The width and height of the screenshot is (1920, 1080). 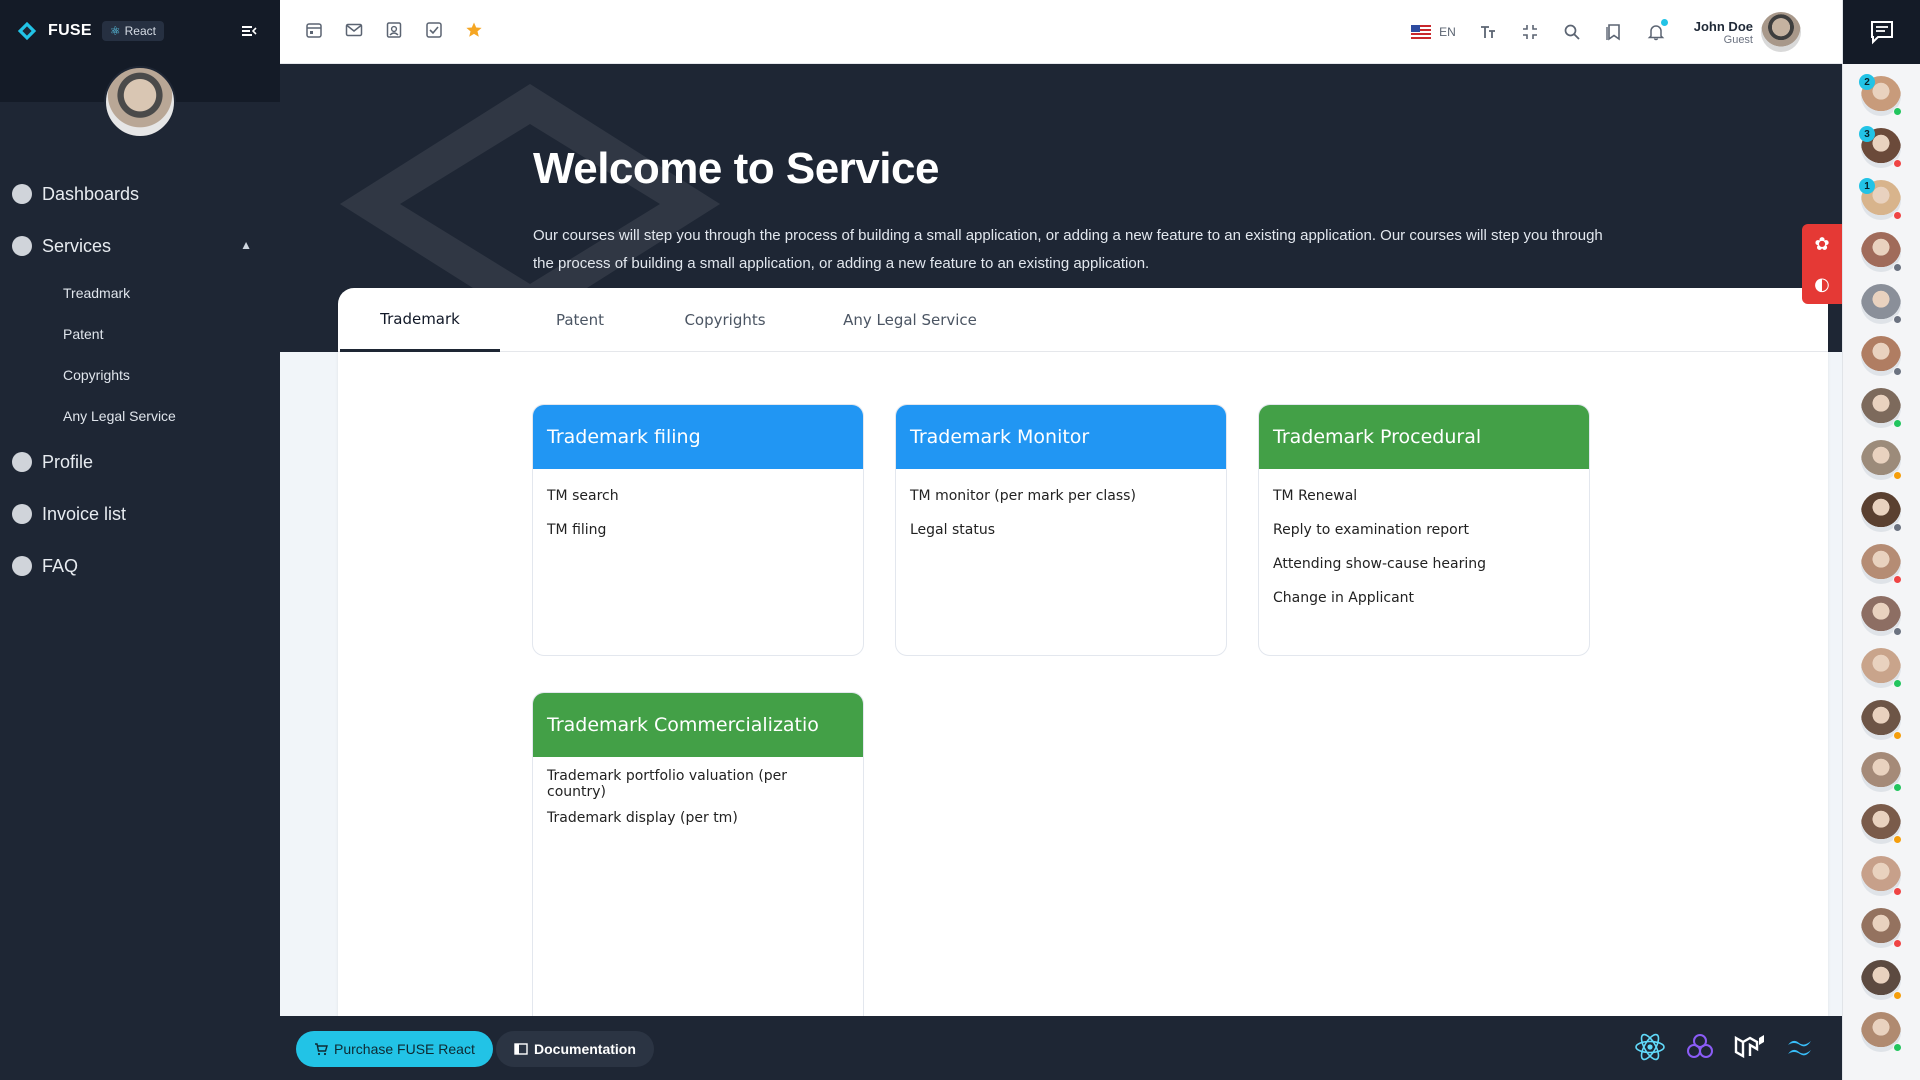 I want to click on bottom-bar: Purchase FUSE React Documentation, so click(x=1061, y=1048).